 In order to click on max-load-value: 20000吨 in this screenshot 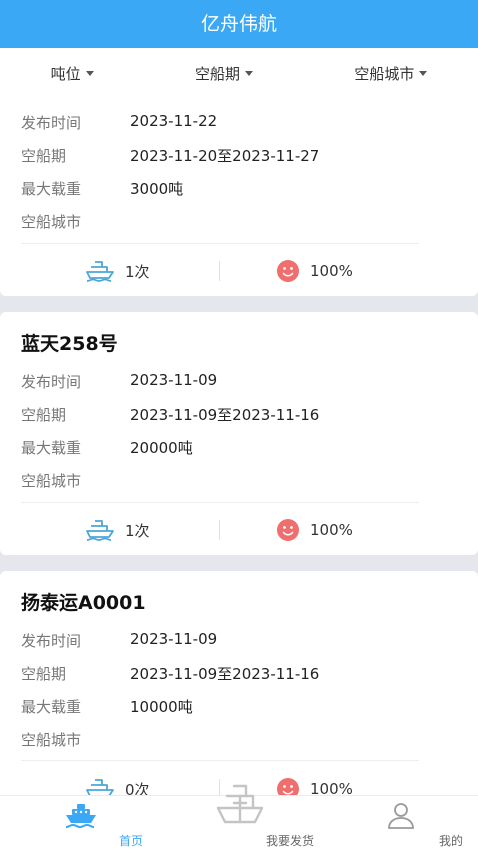, I will do `click(161, 448)`.